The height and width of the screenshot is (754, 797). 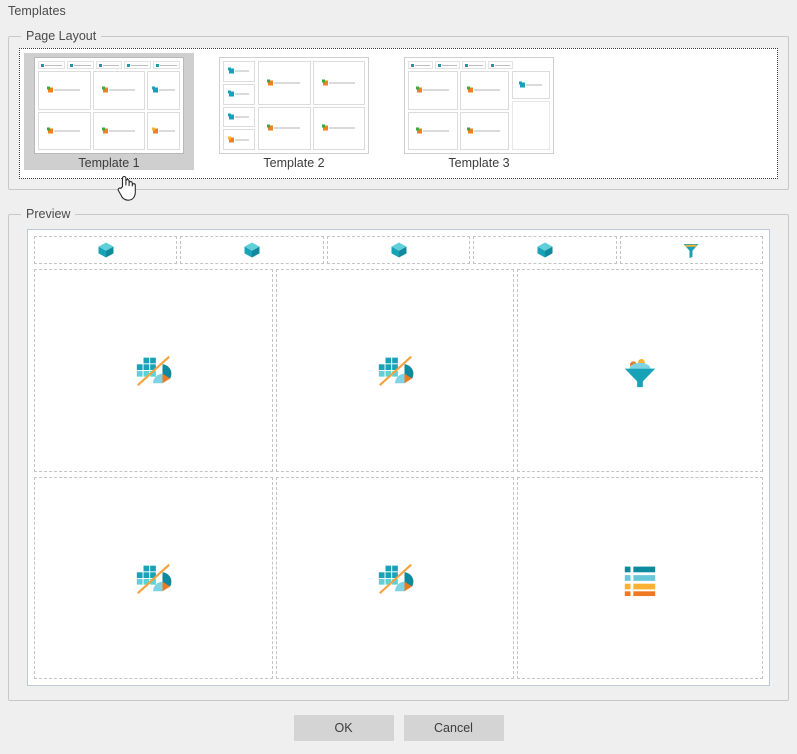 What do you see at coordinates (640, 373) in the screenshot?
I see `funnel-large-icon` at bounding box center [640, 373].